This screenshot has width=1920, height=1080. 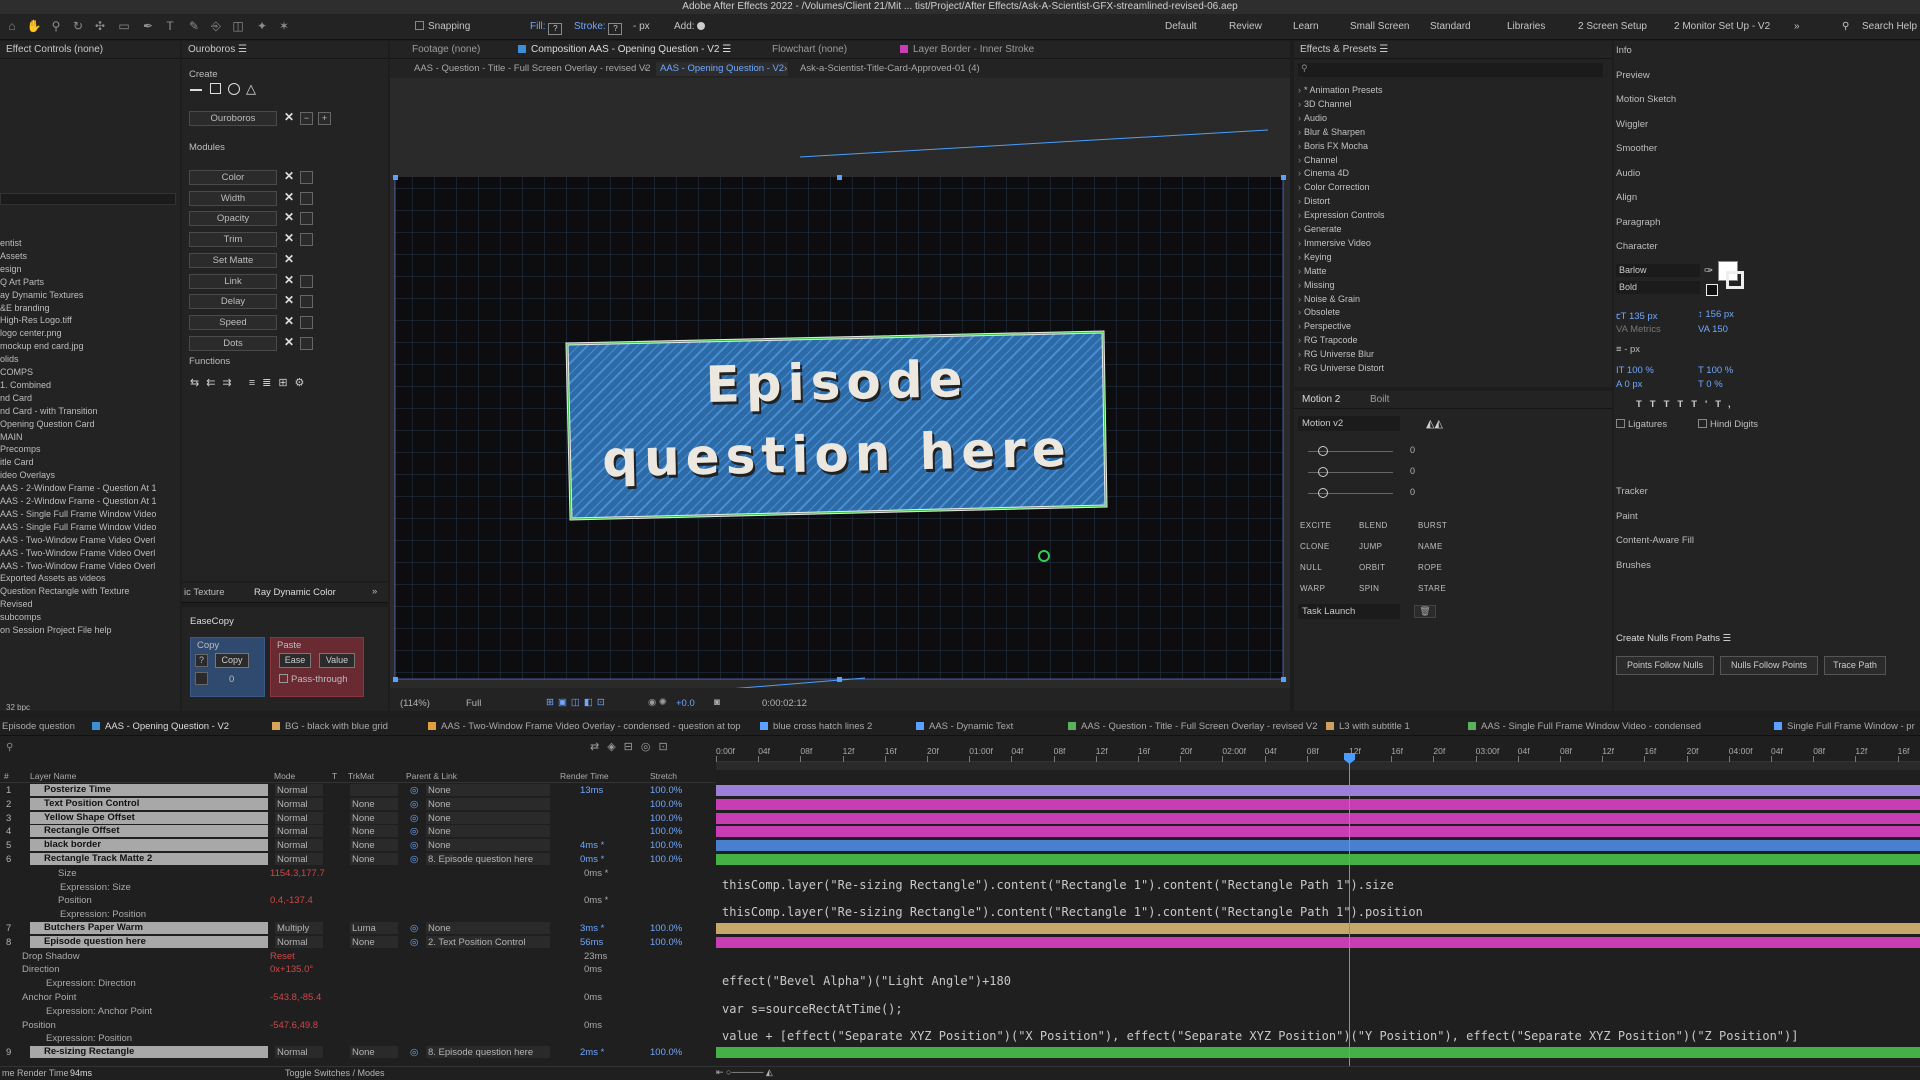 What do you see at coordinates (1713, 329) in the screenshot?
I see `tracking-field: VA 150` at bounding box center [1713, 329].